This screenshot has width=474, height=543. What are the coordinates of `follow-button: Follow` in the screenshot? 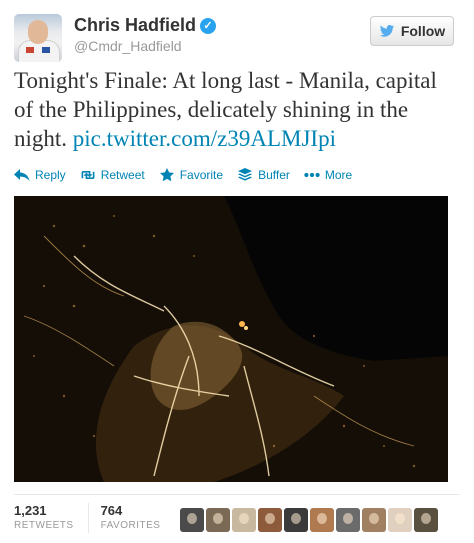 It's located at (412, 31).